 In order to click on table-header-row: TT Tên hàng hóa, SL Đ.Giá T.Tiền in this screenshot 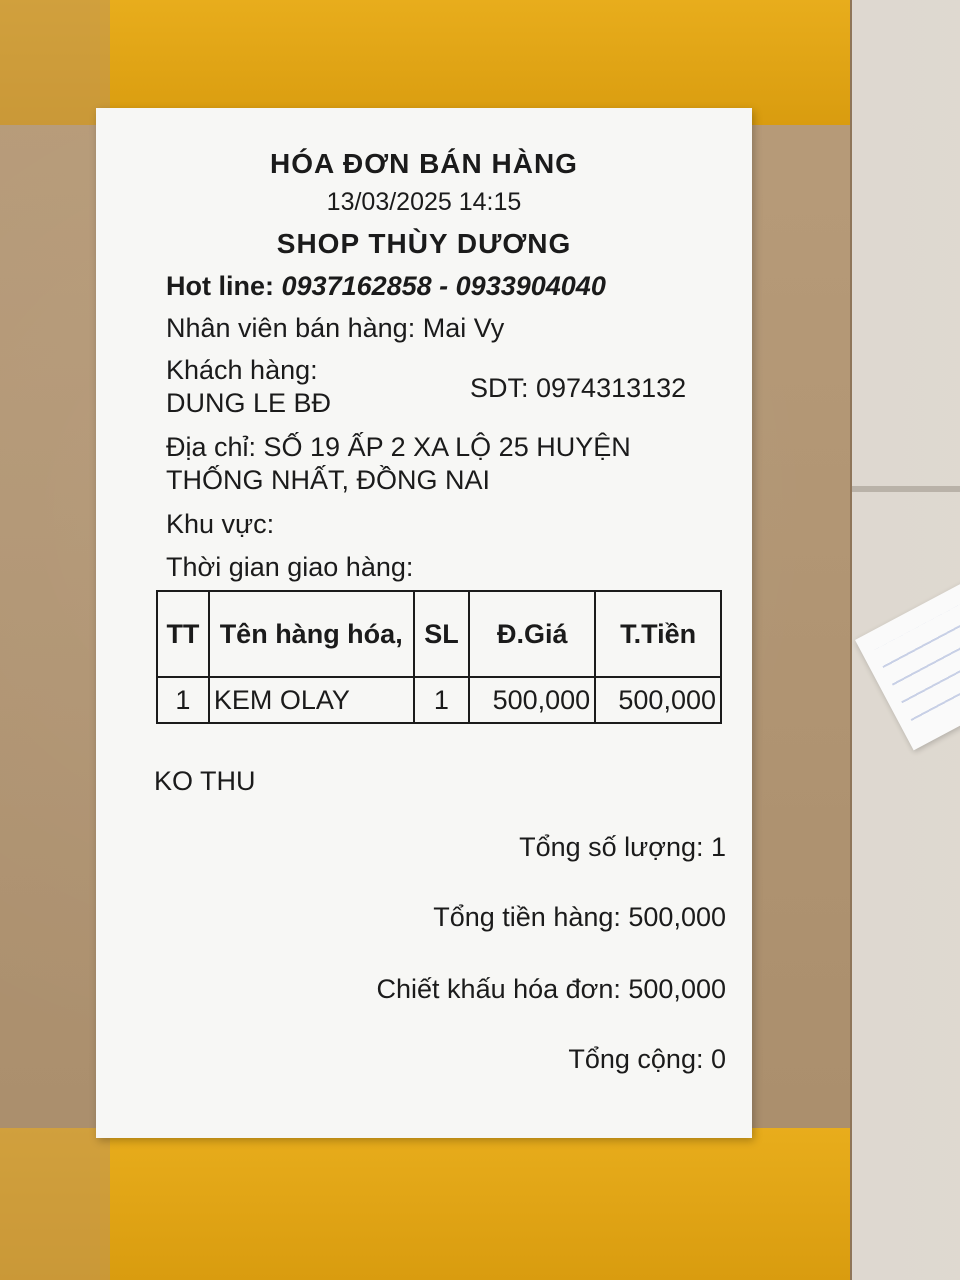, I will do `click(439, 634)`.